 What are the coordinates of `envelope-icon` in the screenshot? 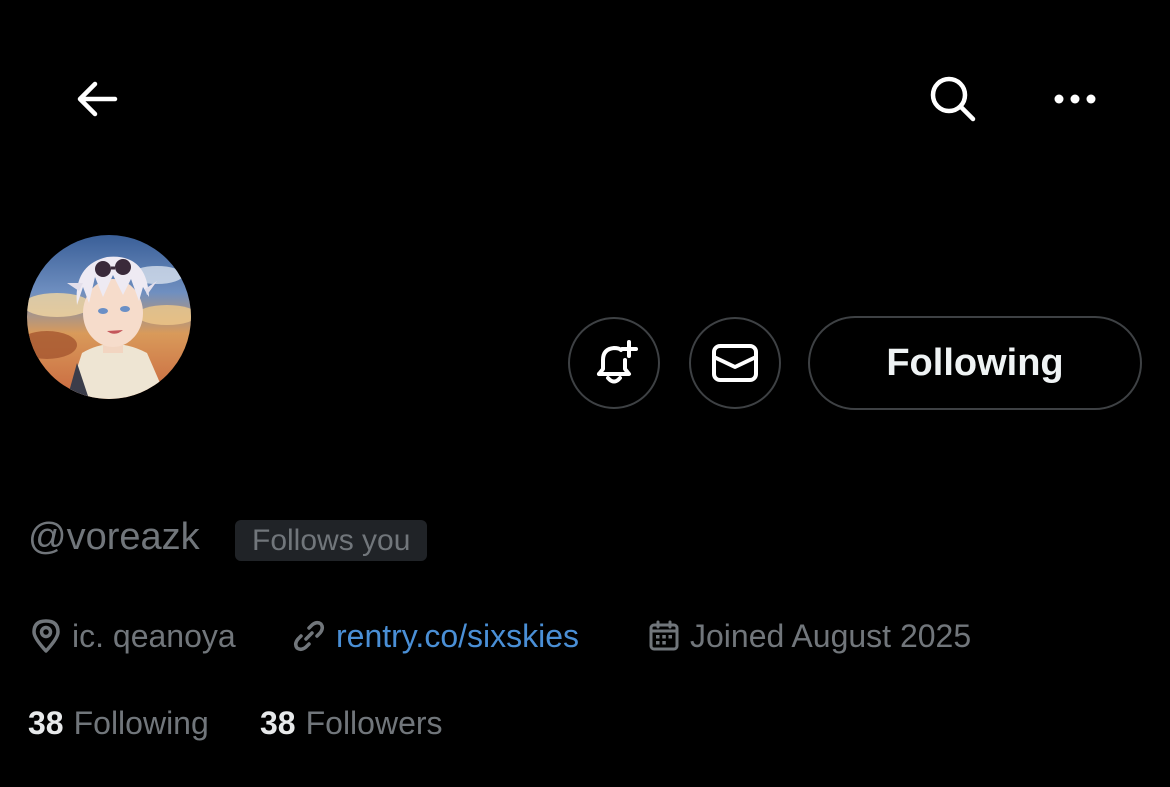 It's located at (735, 363).